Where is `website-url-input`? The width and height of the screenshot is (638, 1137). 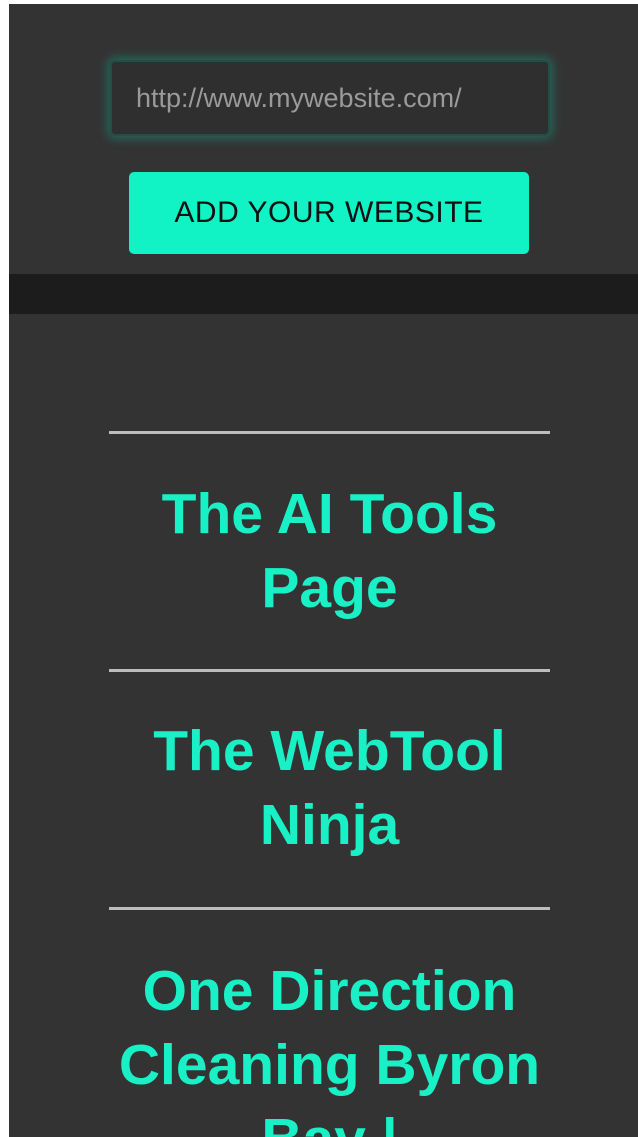 website-url-input is located at coordinates (330, 98).